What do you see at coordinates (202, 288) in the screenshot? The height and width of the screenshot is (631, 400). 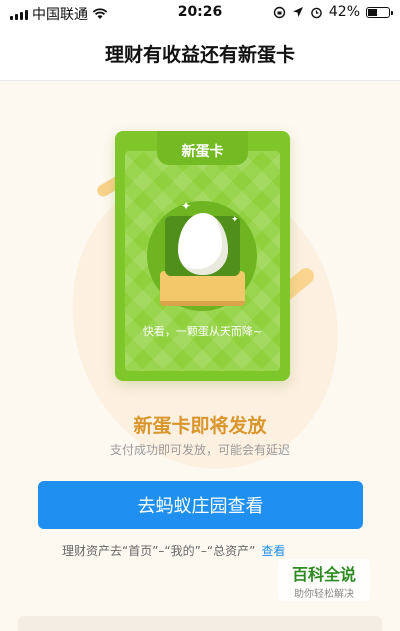 I see `grass-pedestal` at bounding box center [202, 288].